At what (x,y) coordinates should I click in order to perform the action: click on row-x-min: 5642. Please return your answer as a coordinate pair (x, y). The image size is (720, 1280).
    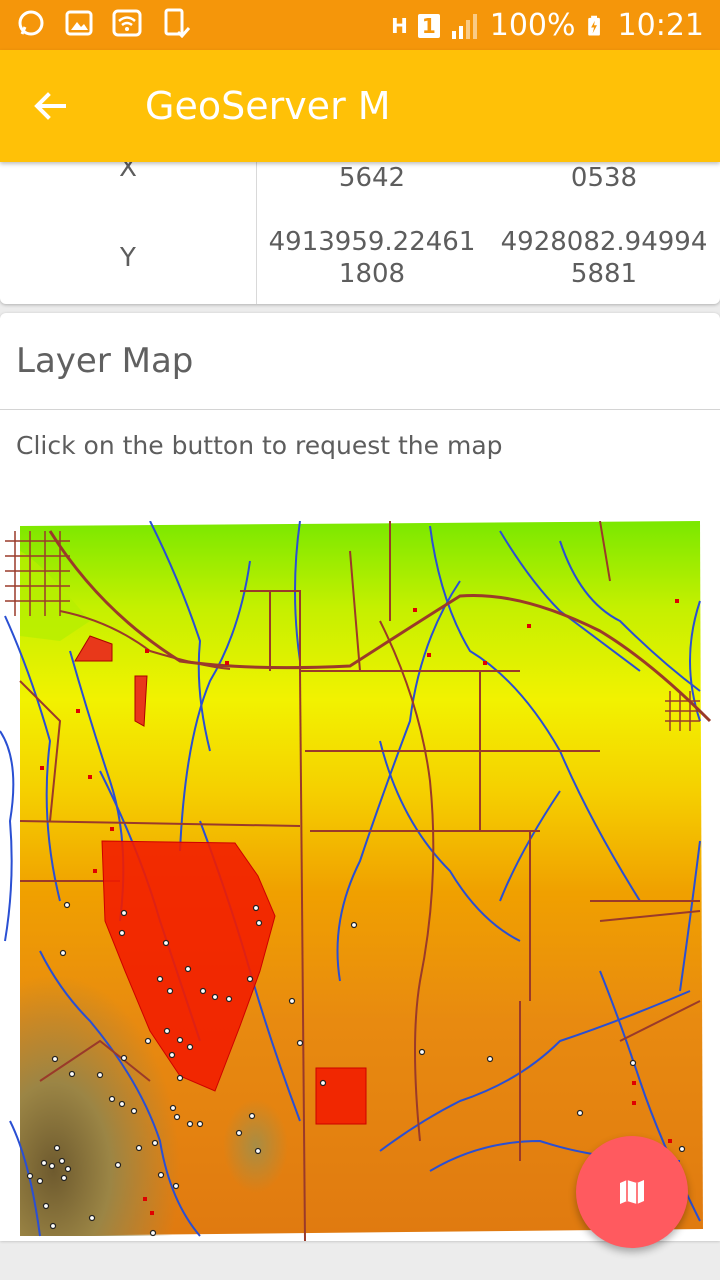
    Looking at the image, I should click on (372, 178).